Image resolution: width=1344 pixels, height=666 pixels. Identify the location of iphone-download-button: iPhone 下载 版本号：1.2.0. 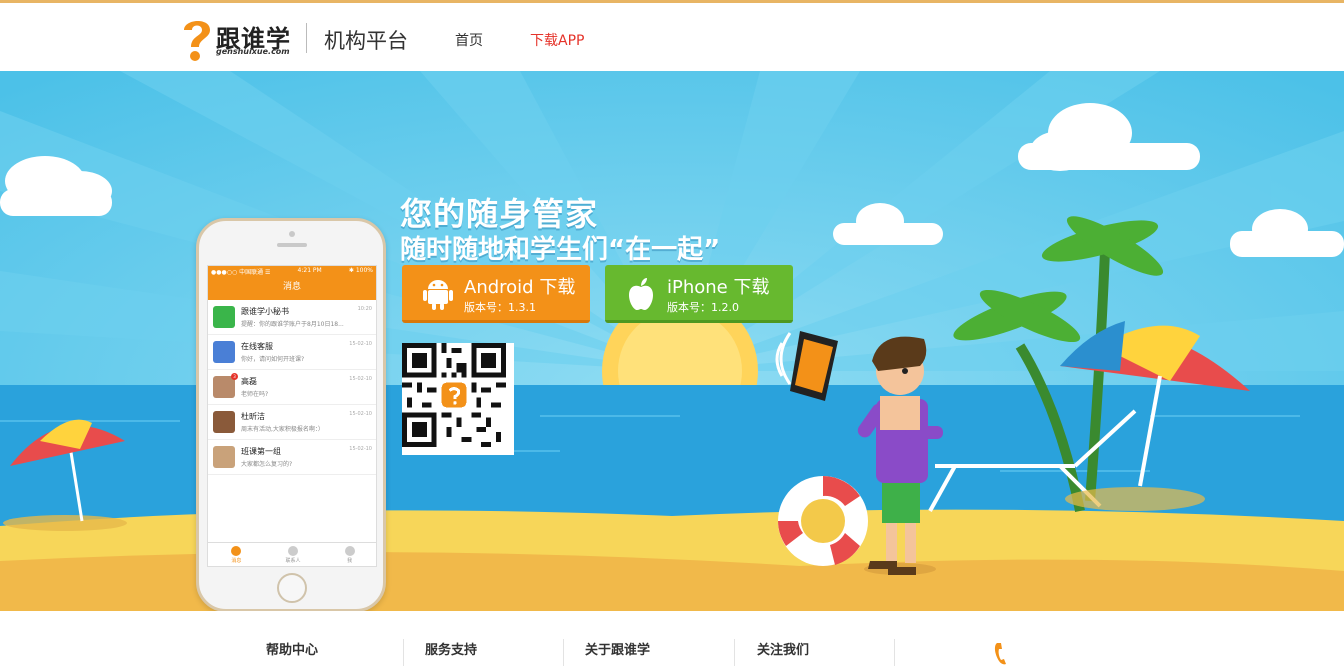
(699, 294).